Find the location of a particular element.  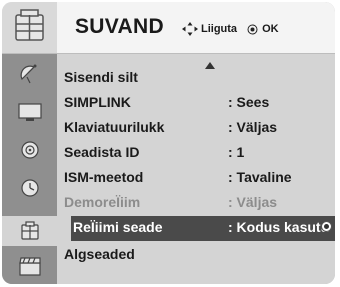

page-title: SUVAND is located at coordinates (119, 26).